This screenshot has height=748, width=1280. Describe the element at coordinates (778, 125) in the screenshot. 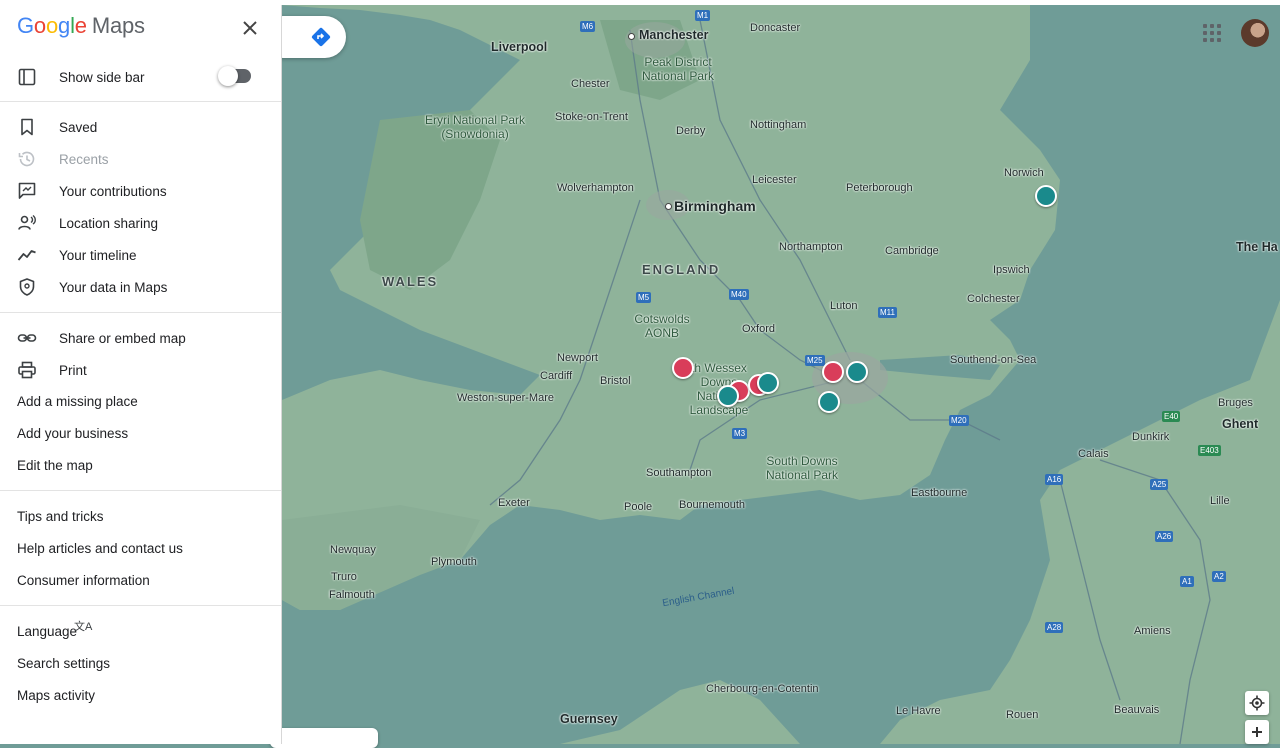

I see `city-label: Nottingham` at that location.